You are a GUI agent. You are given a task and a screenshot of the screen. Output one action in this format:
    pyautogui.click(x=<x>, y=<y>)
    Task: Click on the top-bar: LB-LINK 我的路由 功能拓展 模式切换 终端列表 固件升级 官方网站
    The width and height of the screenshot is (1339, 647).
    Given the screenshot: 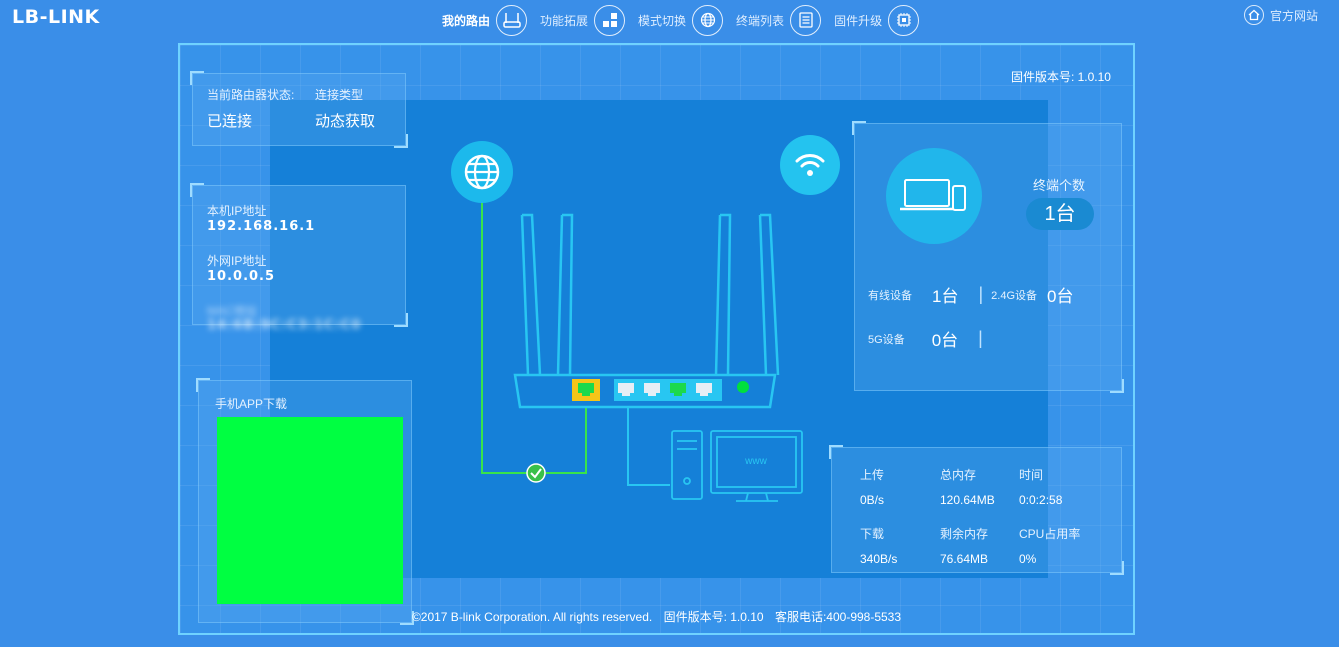 What is the action you would take?
    pyautogui.click(x=669, y=21)
    